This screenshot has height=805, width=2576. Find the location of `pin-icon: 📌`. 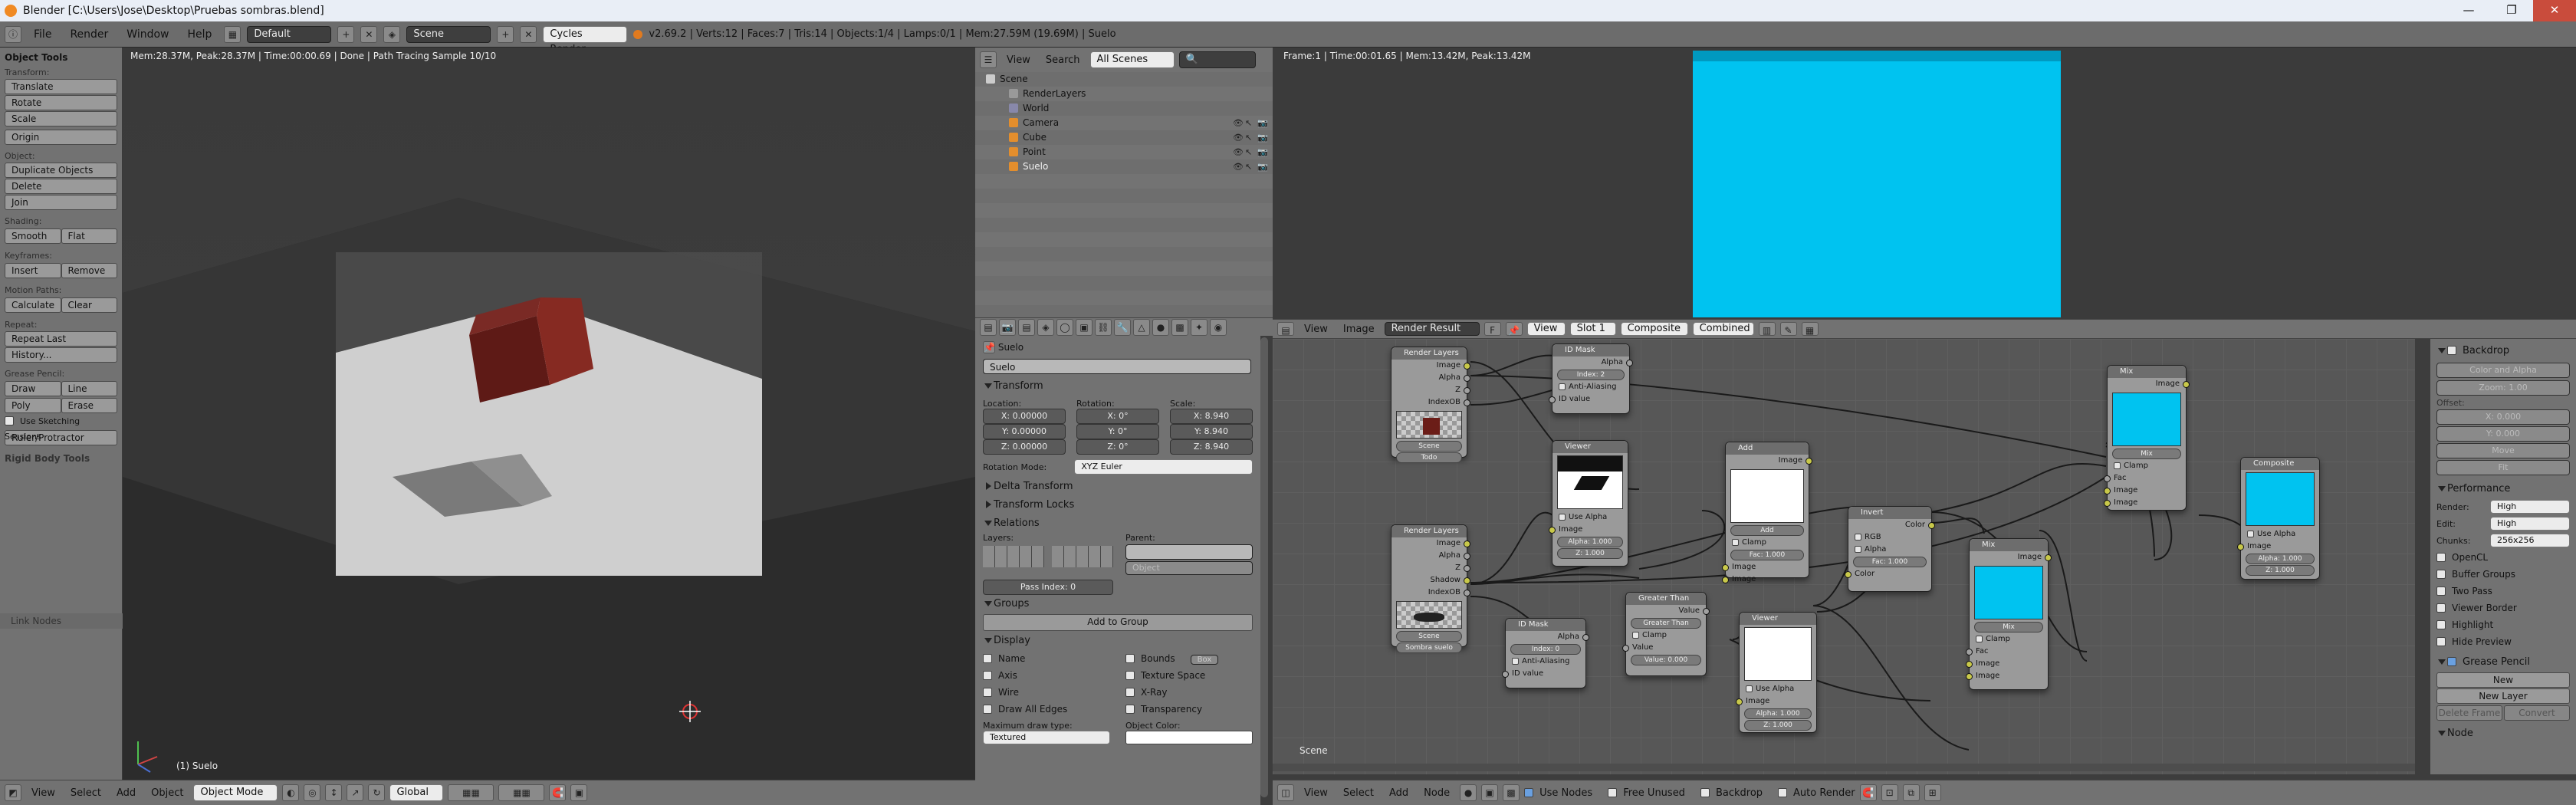

pin-icon: 📌 is located at coordinates (989, 347).